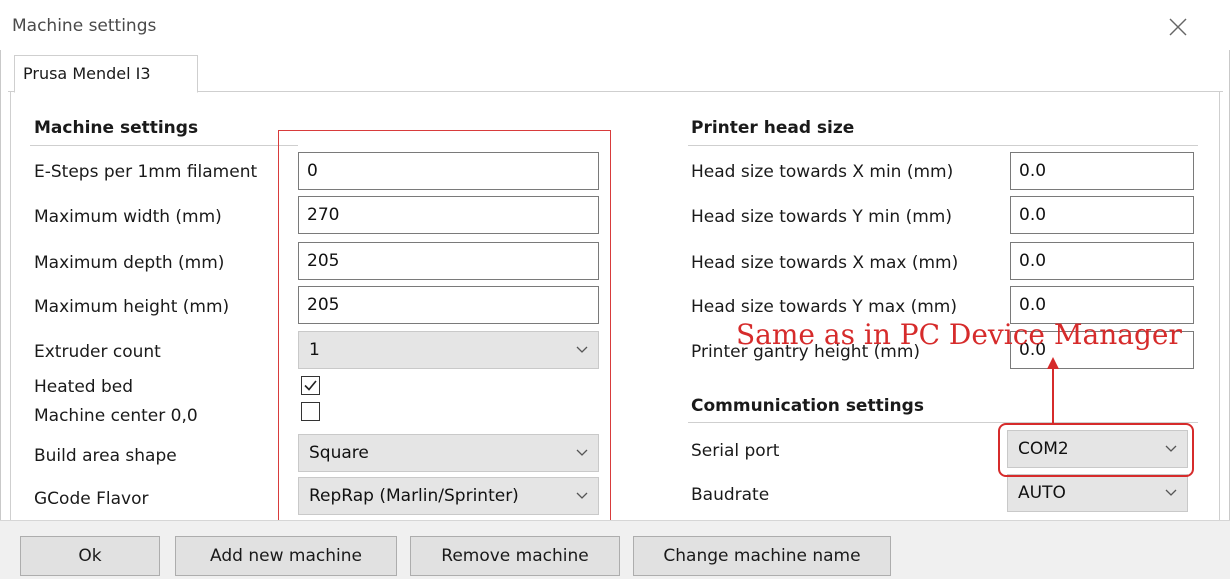 This screenshot has height=579, width=1230. I want to click on head-x-max-label: Head size towards X max (mm), so click(825, 263).